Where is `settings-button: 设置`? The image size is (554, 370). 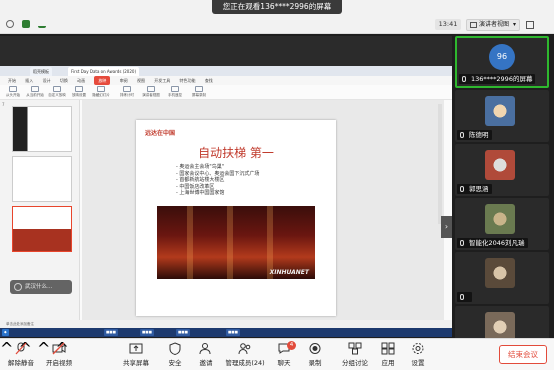 settings-button: 设置 is located at coordinates (418, 356).